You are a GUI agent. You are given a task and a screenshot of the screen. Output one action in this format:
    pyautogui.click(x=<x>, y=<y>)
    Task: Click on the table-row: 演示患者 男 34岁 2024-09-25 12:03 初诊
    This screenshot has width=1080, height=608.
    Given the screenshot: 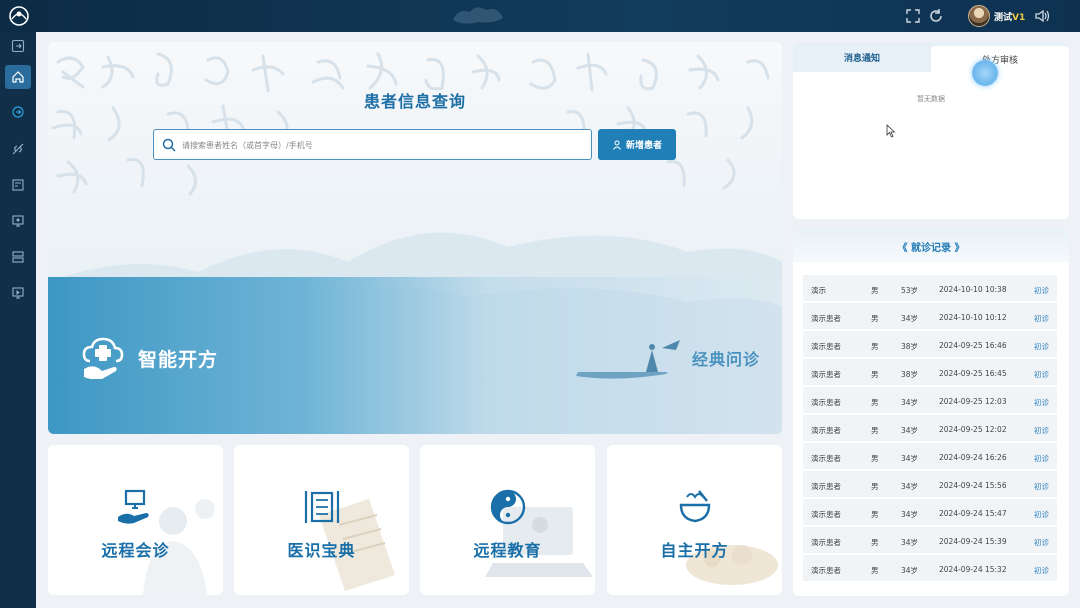 What is the action you would take?
    pyautogui.click(x=930, y=401)
    